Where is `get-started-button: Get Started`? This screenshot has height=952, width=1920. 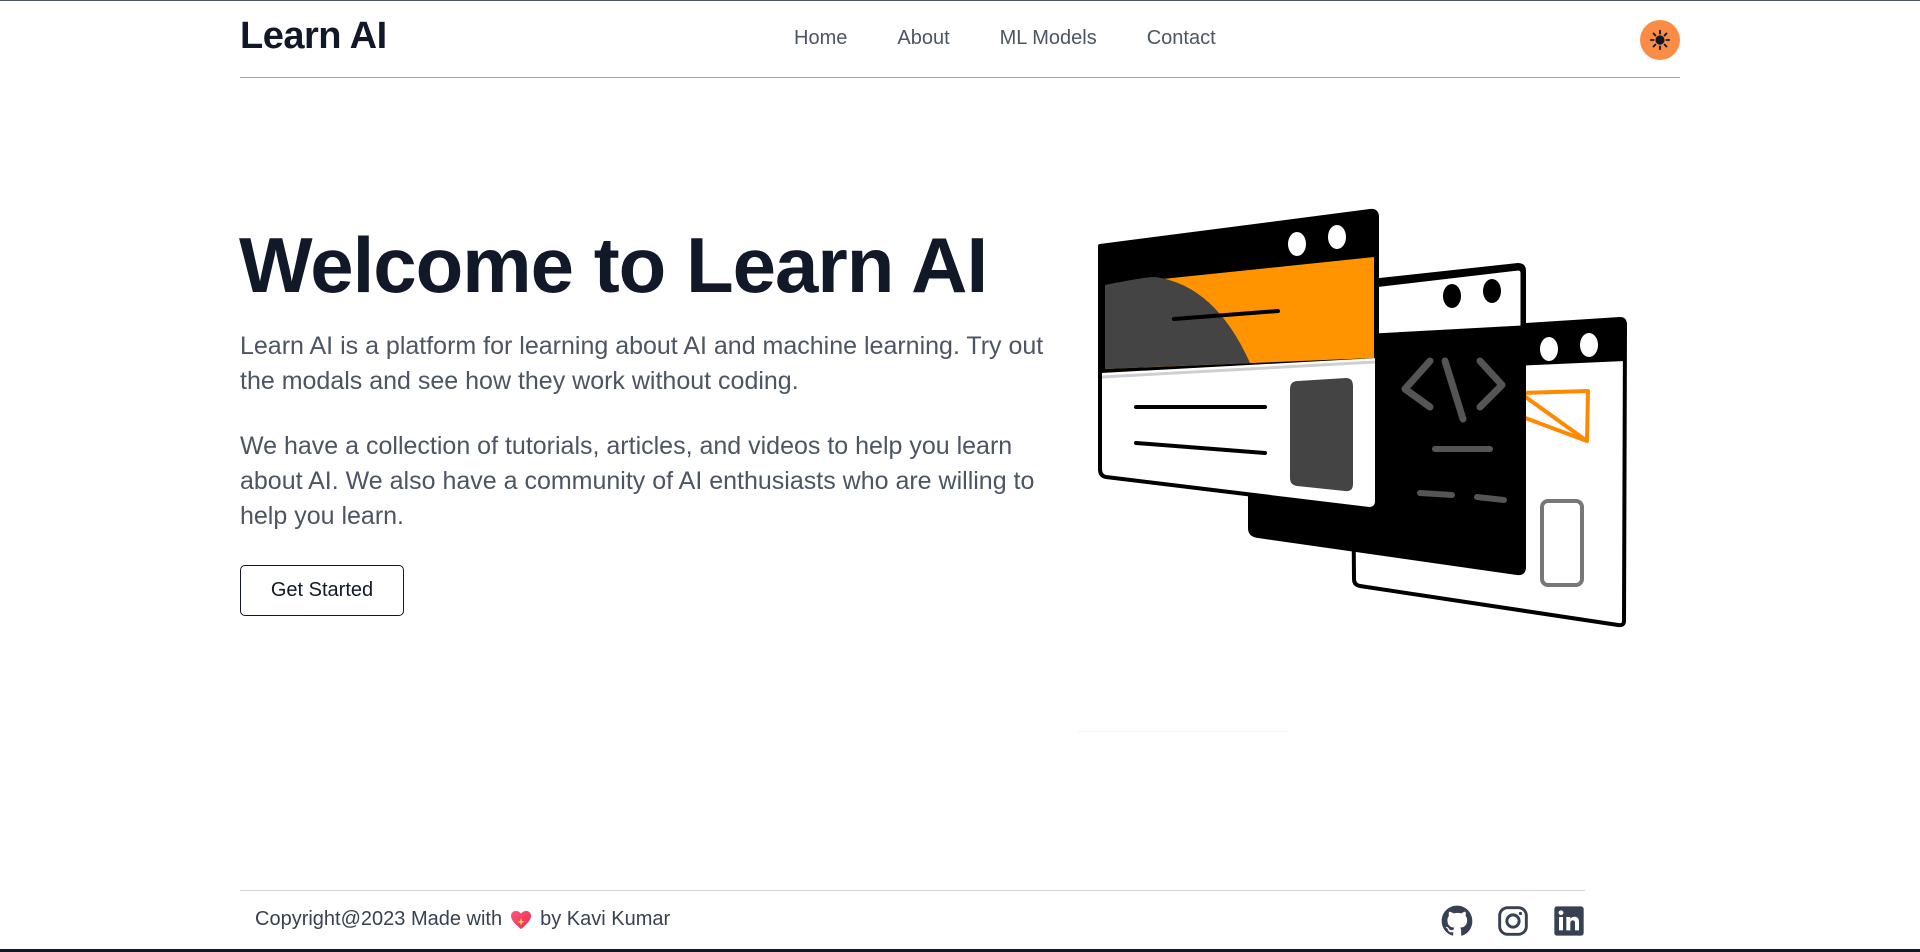 get-started-button: Get Started is located at coordinates (322, 590).